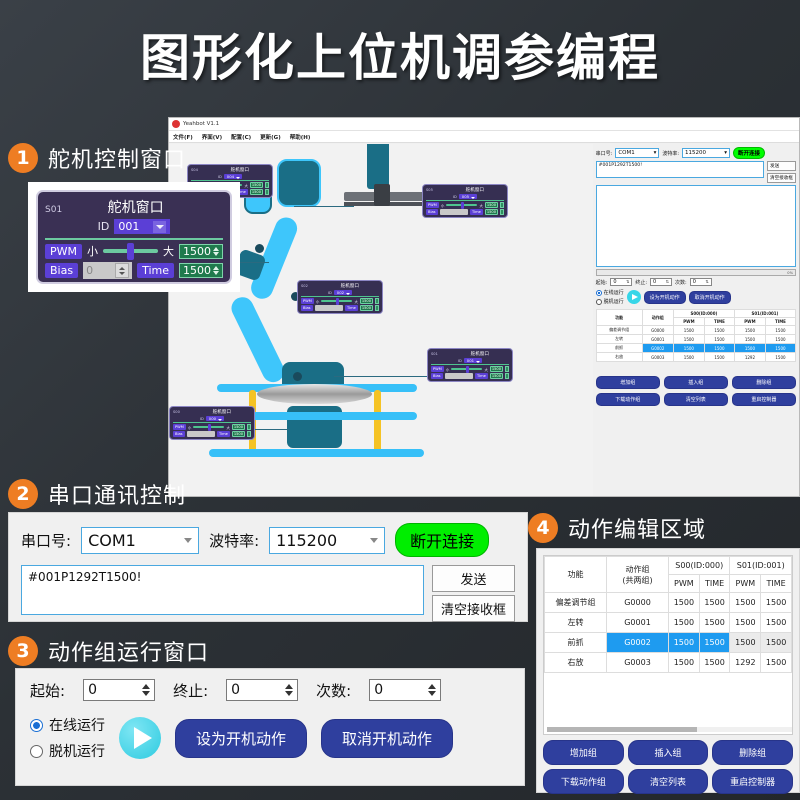 The width and height of the screenshot is (800, 800). What do you see at coordinates (621, 282) in the screenshot?
I see `app-start-spinner: 0 ⇅` at bounding box center [621, 282].